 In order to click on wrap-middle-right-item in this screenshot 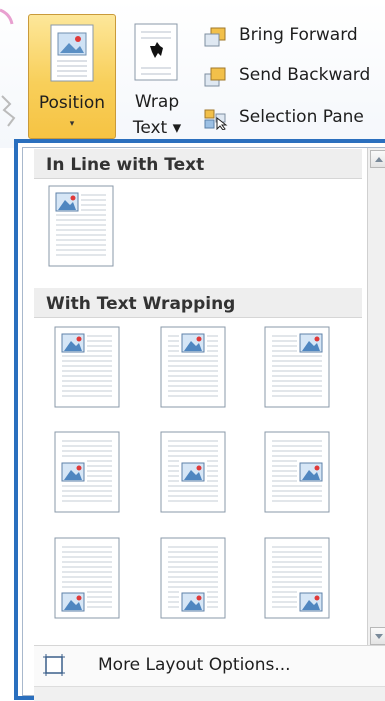, I will do `click(297, 472)`.